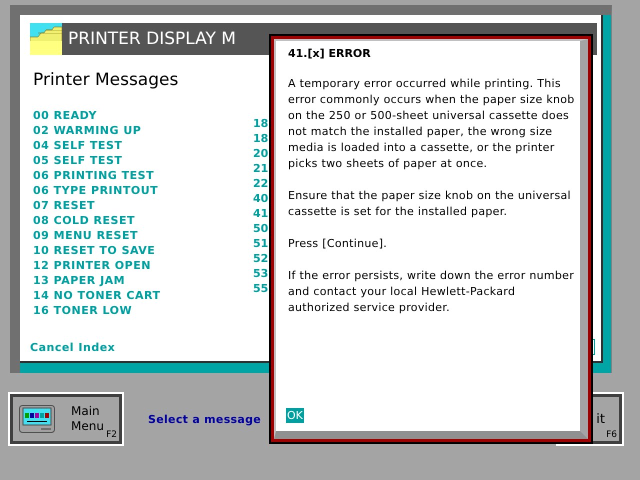 The width and height of the screenshot is (640, 480). I want to click on message-link: 51, so click(260, 243).